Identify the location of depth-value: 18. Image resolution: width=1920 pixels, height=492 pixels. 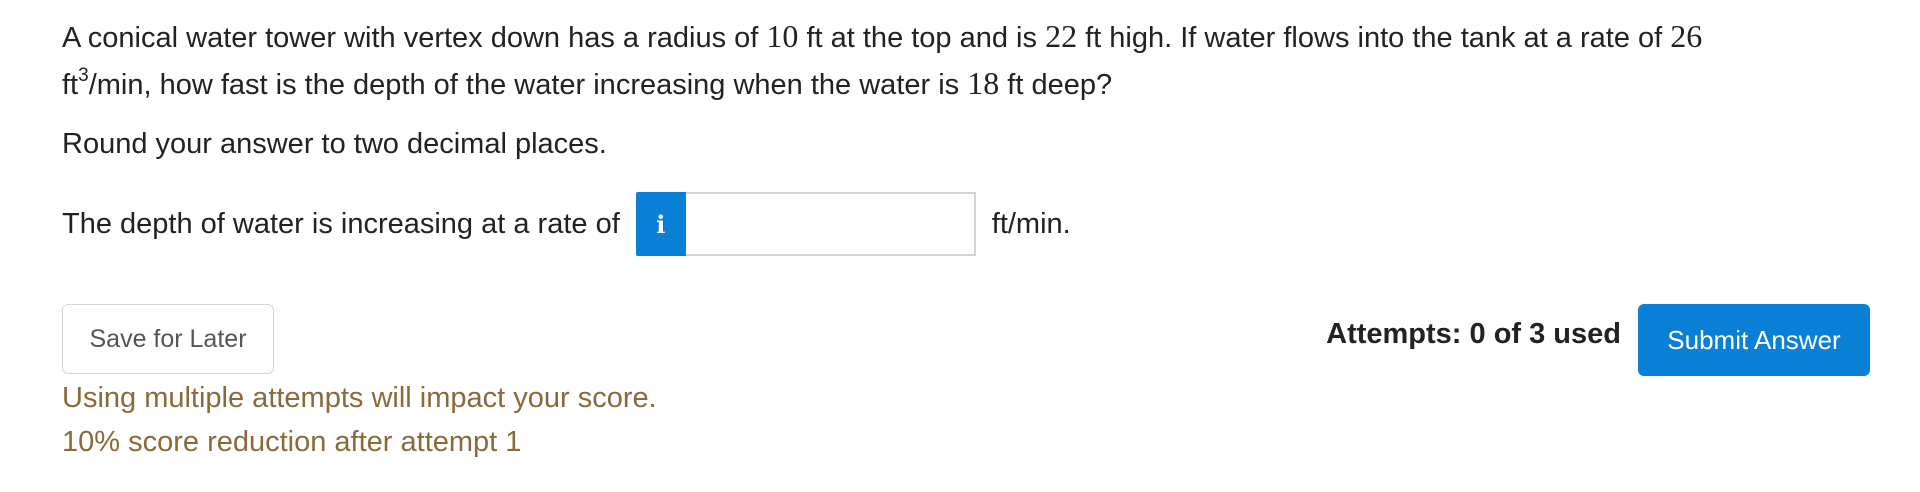
(983, 83).